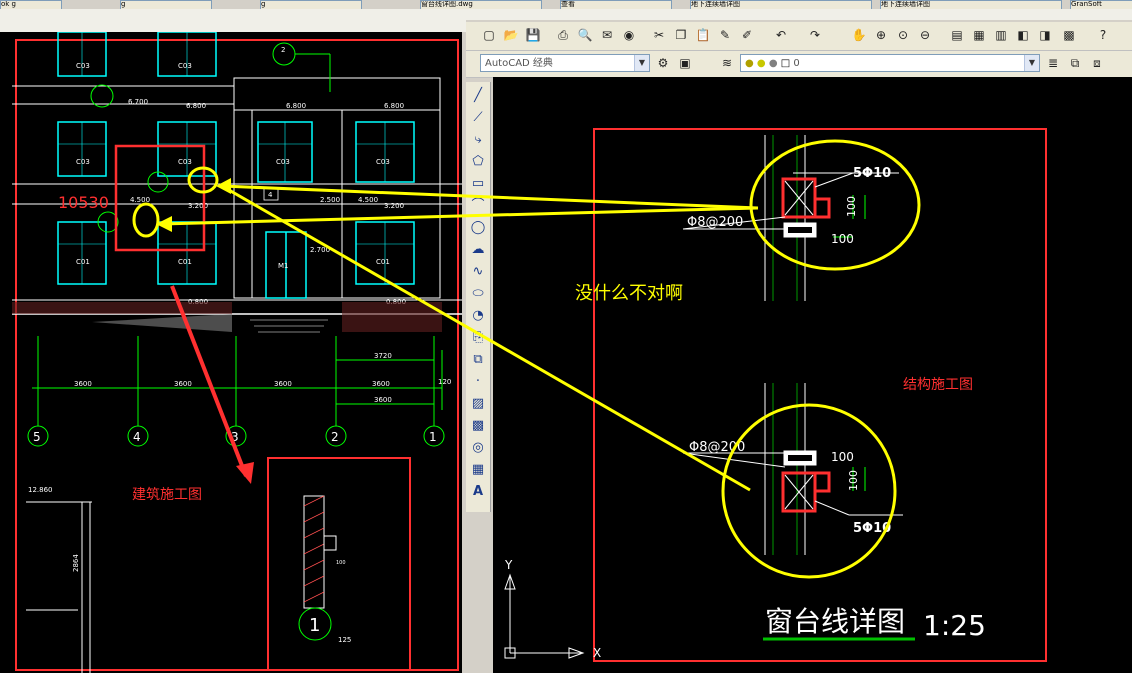 The width and height of the screenshot is (1132, 673). Describe the element at coordinates (37, 437) in the screenshot. I see `axis-label: 5` at that location.